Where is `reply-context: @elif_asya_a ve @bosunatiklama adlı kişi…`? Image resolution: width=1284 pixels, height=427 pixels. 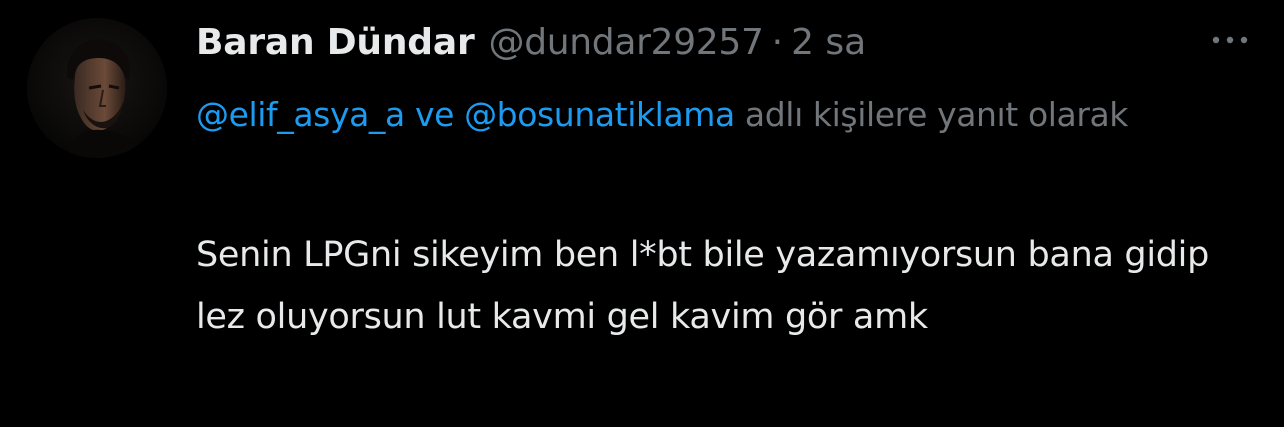
reply-context: @elif_asya_a ve @bosunatiklama adlı kişi… is located at coordinates (731, 115).